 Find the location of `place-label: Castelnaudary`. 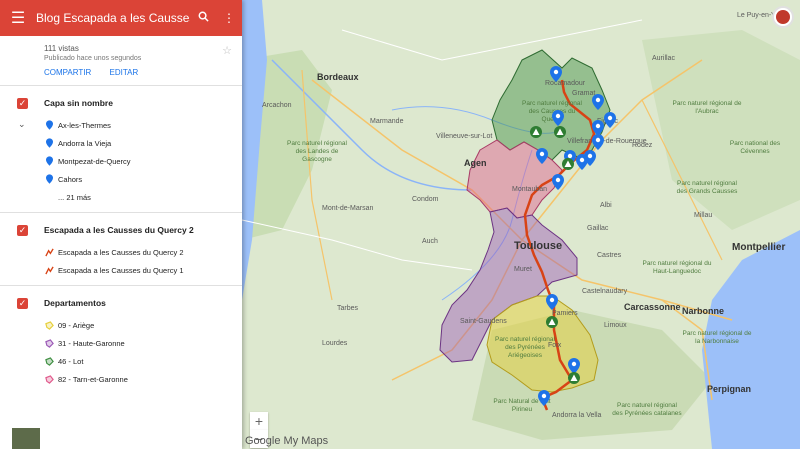

place-label: Castelnaudary is located at coordinates (605, 291).